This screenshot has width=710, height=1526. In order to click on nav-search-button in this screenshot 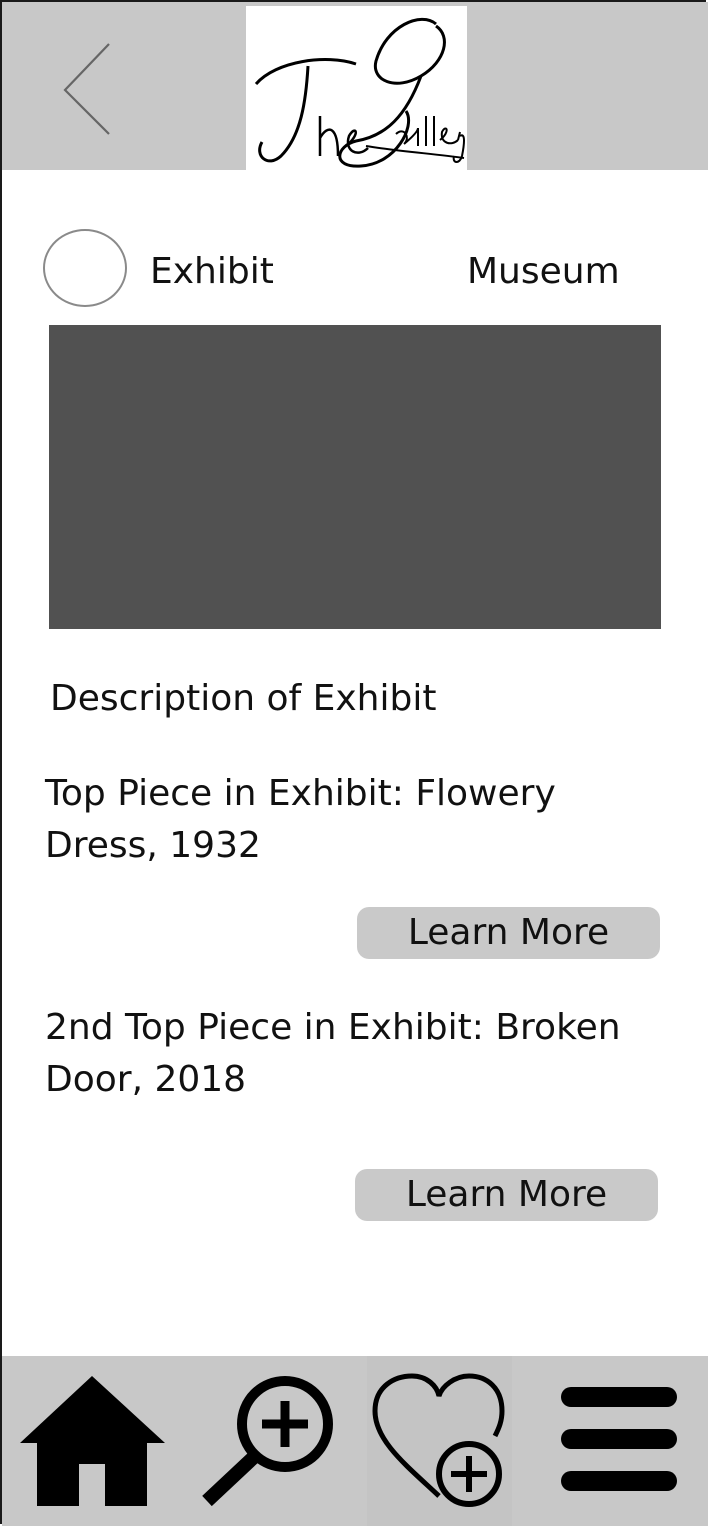, I will do `click(269, 1441)`.